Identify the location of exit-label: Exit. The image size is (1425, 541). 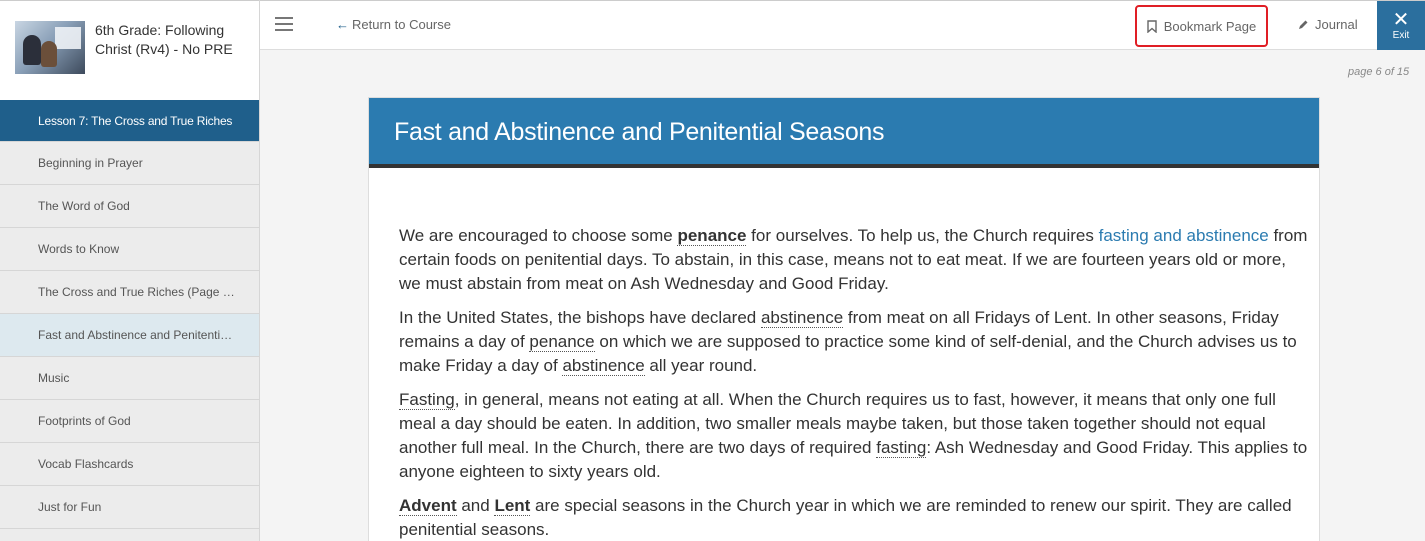
(1401, 35).